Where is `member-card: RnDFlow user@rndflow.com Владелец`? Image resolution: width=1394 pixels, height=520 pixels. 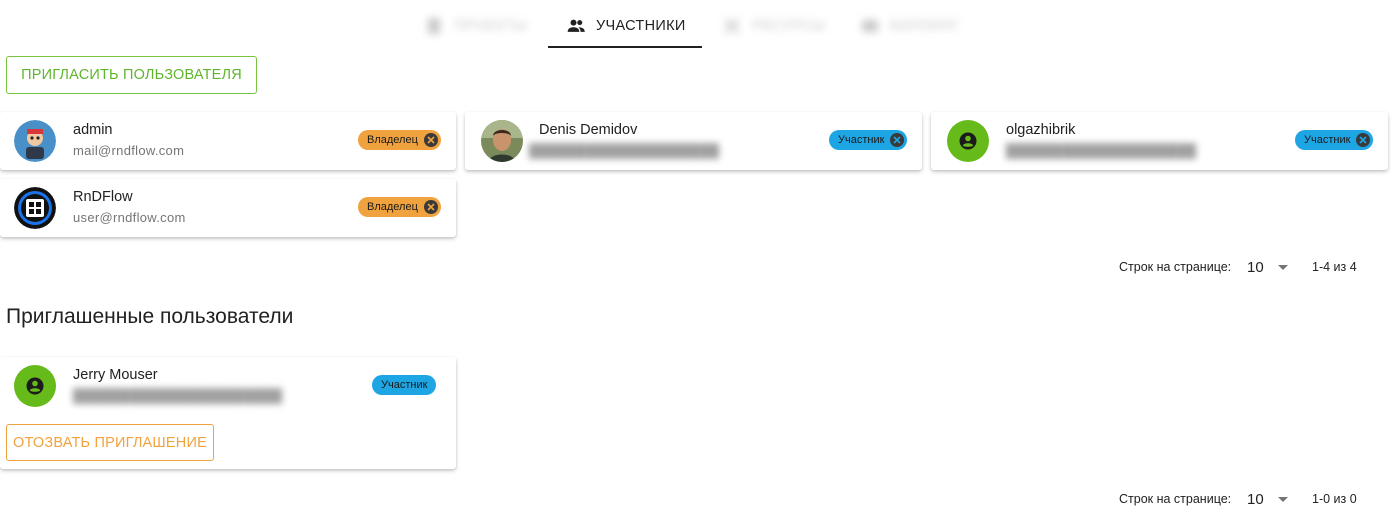
member-card: RnDFlow user@rndflow.com Владелец is located at coordinates (228, 208).